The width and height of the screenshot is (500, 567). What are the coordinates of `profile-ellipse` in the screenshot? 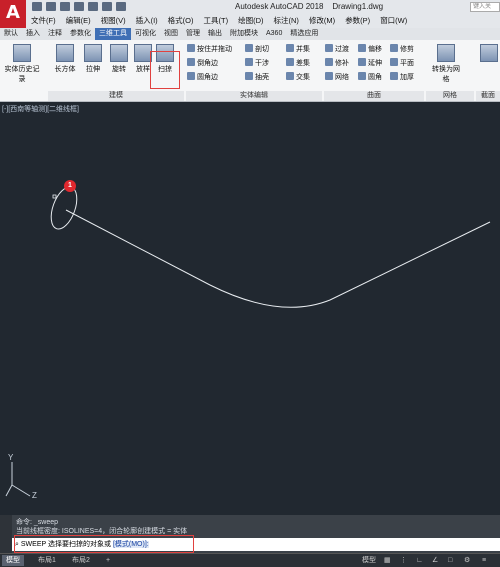 It's located at (64, 208).